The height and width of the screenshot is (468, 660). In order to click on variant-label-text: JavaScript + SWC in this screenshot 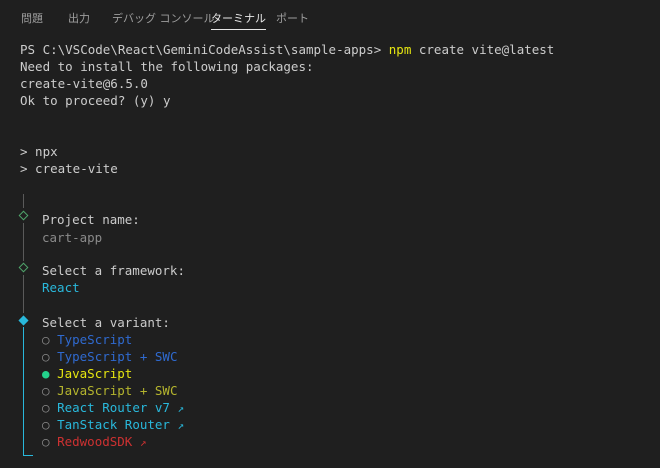, I will do `click(117, 390)`.